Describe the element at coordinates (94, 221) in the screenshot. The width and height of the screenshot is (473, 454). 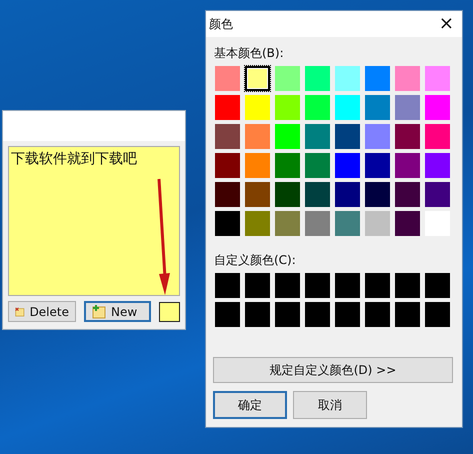
I see `note-text: 下载软件就到下载吧` at that location.